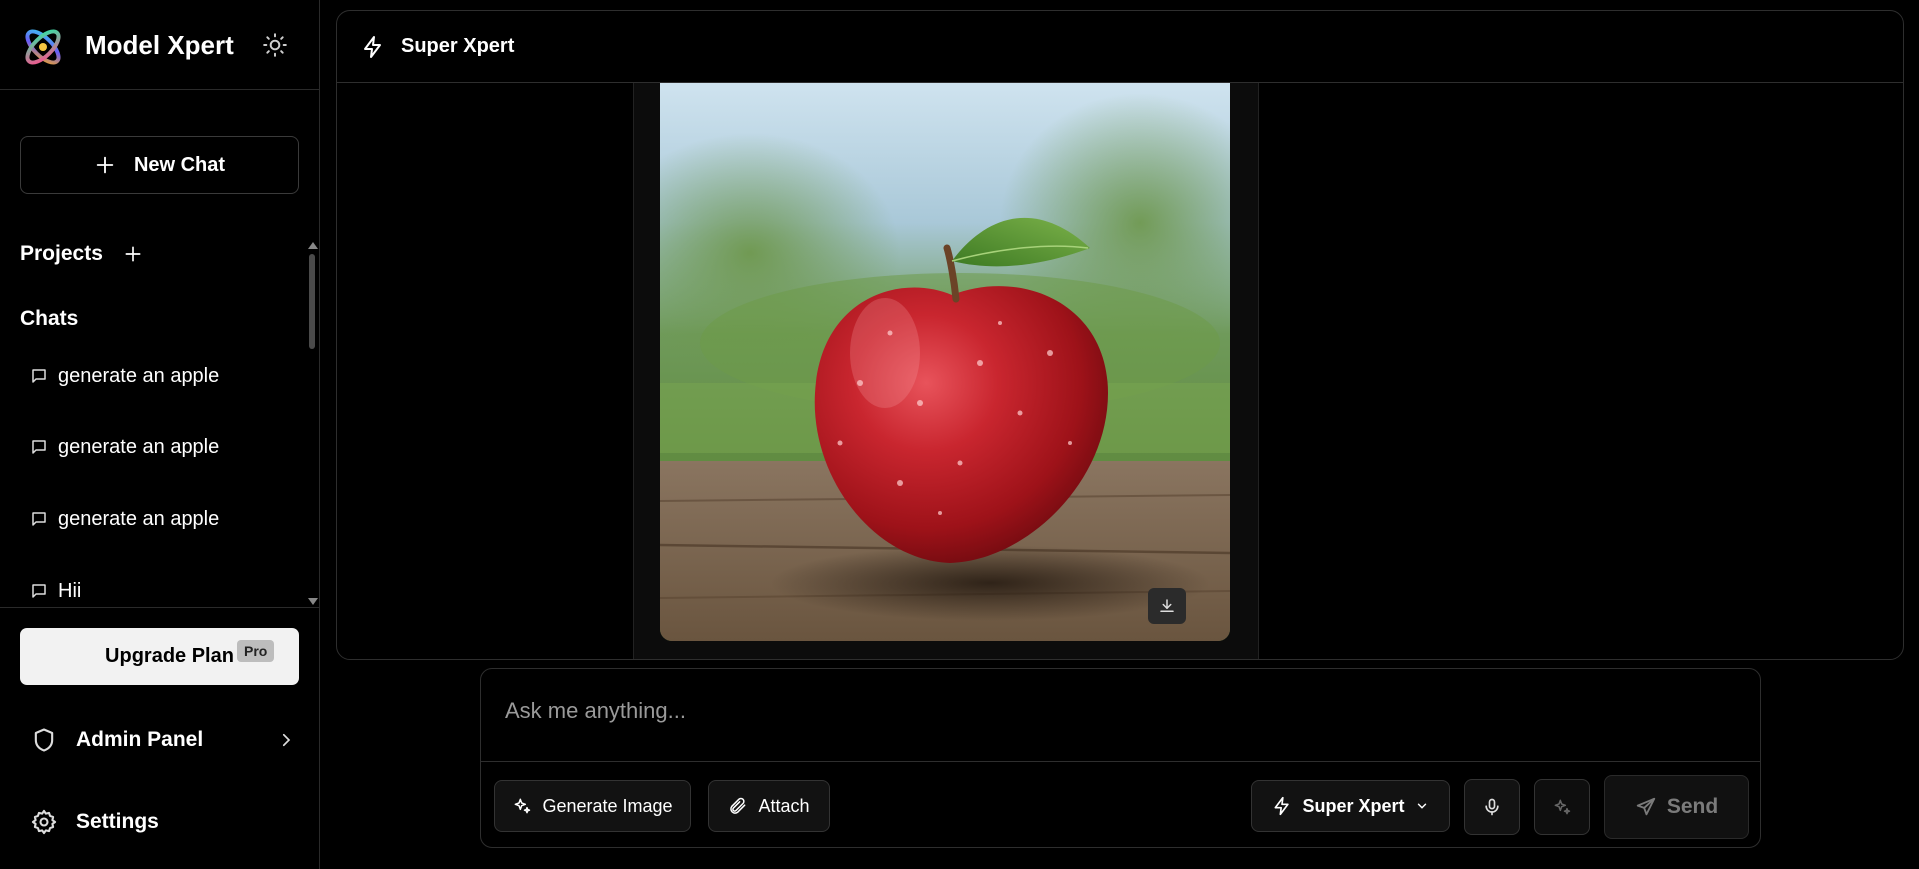  What do you see at coordinates (44, 822) in the screenshot?
I see `gear-icon` at bounding box center [44, 822].